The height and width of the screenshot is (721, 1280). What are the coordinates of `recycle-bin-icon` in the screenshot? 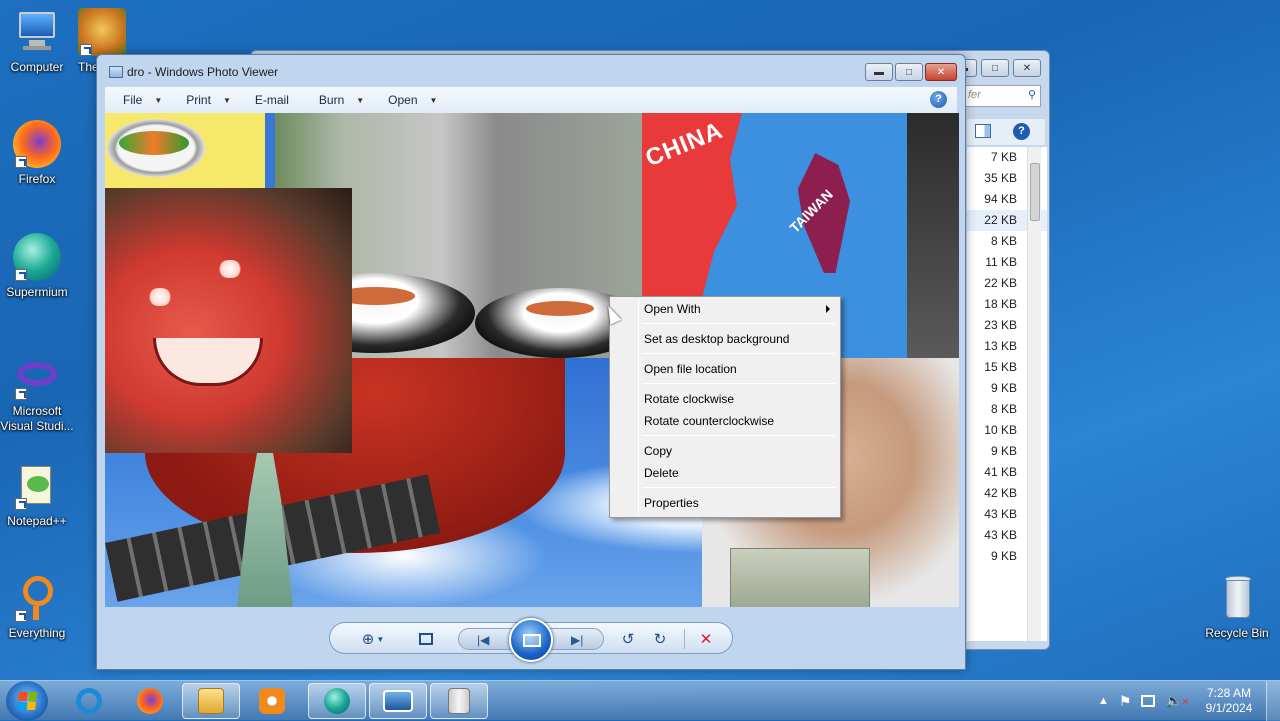 It's located at (1237, 598).